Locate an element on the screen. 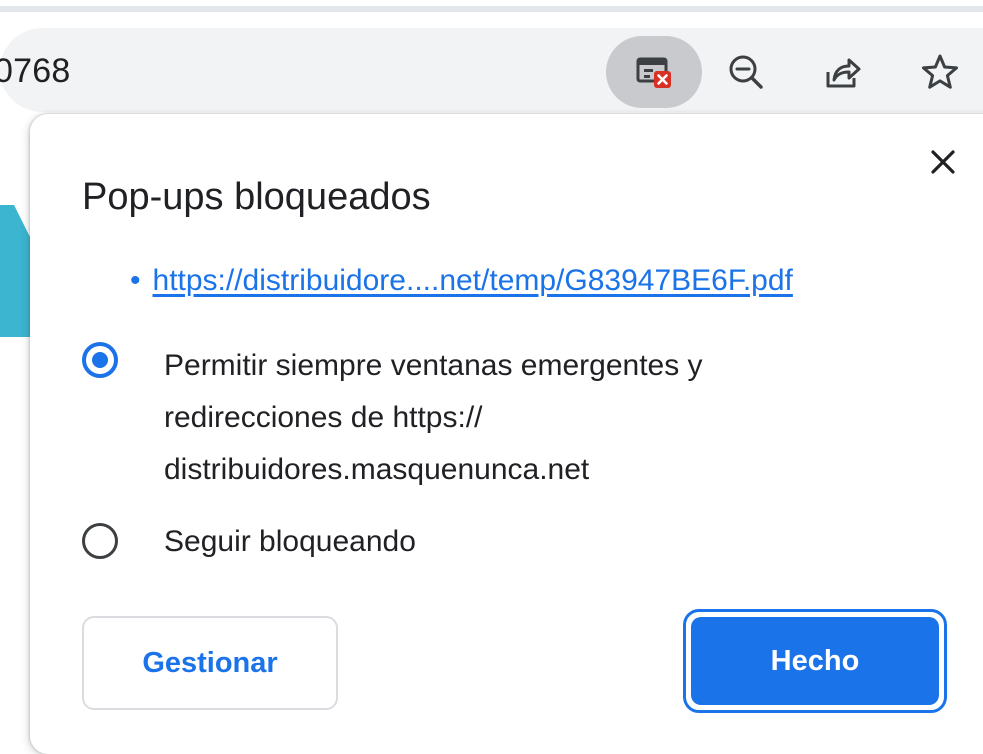 This screenshot has height=754, width=983. done-button: Hecho is located at coordinates (815, 661).